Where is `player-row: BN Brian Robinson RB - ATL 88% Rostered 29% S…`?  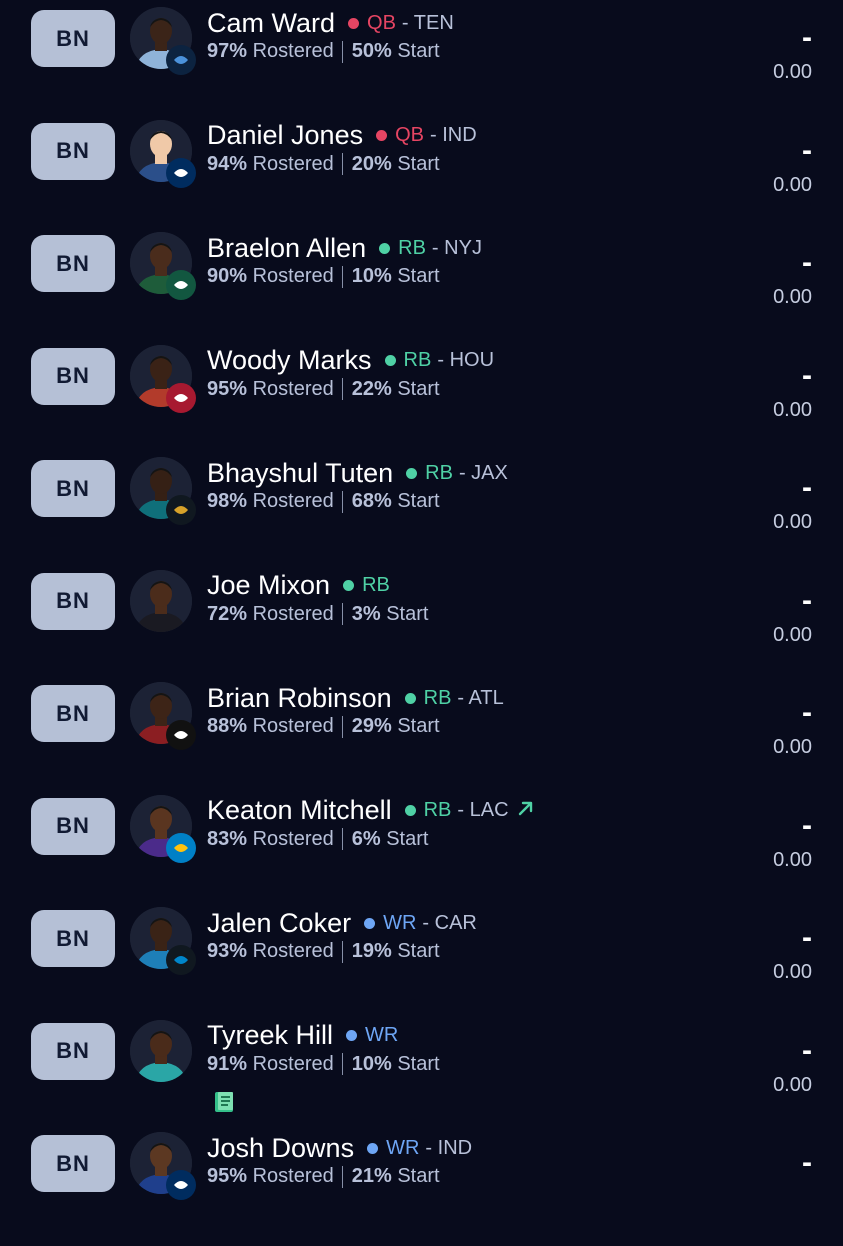 player-row: BN Brian Robinson RB - ATL 88% Rostered 29% S… is located at coordinates (421, 739).